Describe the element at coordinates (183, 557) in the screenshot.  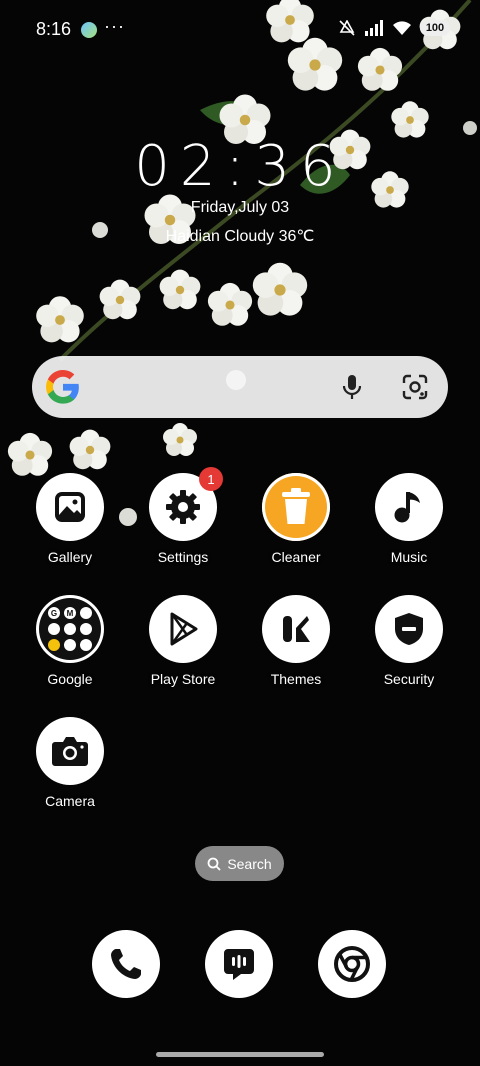
I see `app-label: Settings` at that location.